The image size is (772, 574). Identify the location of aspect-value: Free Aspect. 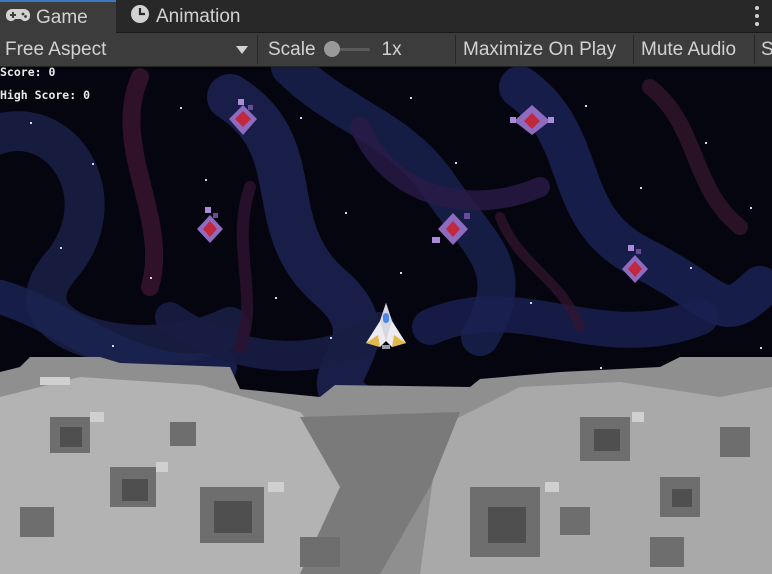
(56, 49).